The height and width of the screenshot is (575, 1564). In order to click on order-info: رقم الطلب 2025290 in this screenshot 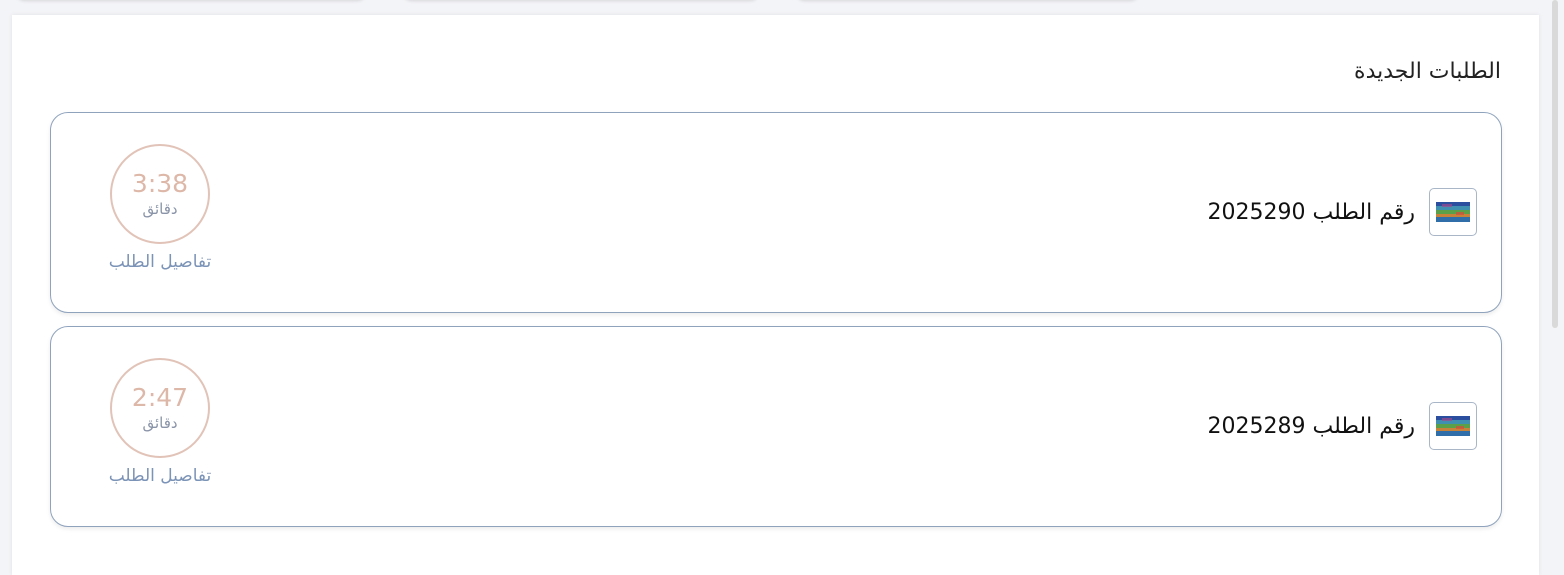, I will do `click(1342, 212)`.